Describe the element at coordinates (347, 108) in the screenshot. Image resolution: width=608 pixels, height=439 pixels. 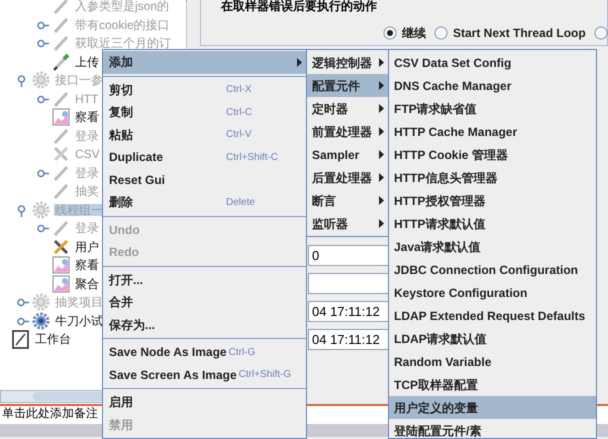
I see `menu-item: 定时器` at that location.